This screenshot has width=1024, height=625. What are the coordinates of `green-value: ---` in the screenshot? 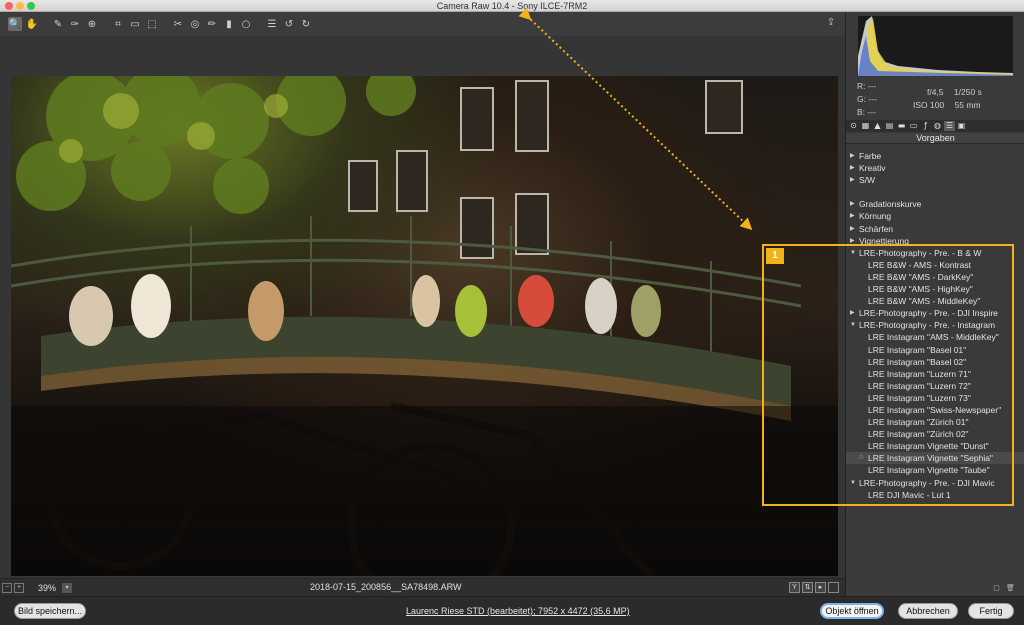 It's located at (872, 99).